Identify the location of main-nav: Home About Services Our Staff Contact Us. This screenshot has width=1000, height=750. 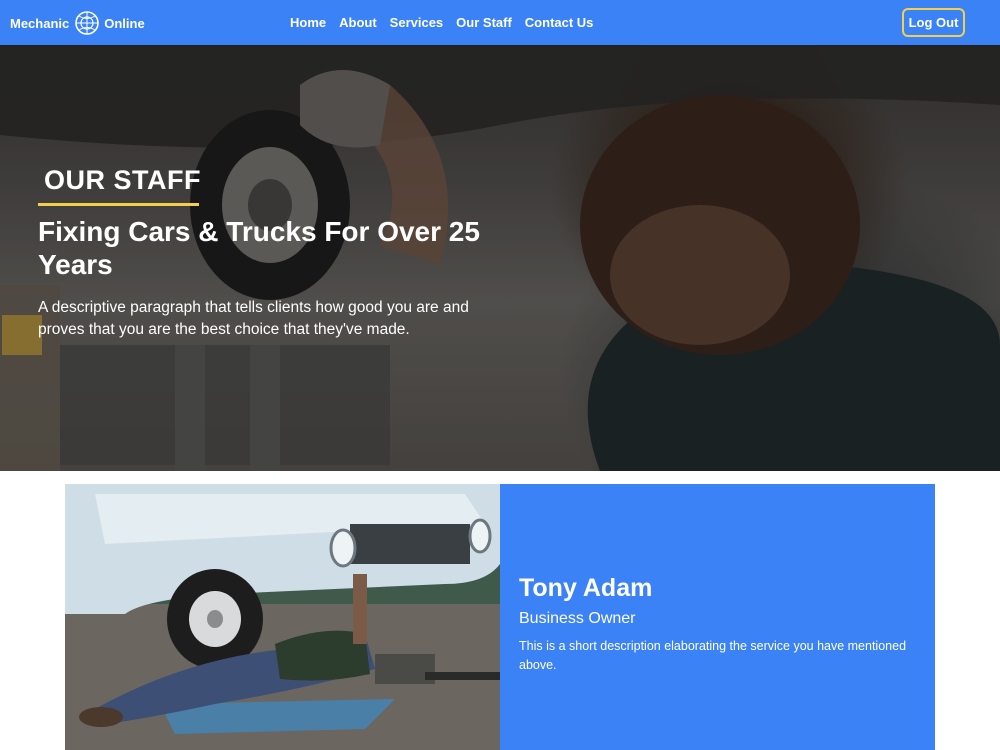
(448, 22).